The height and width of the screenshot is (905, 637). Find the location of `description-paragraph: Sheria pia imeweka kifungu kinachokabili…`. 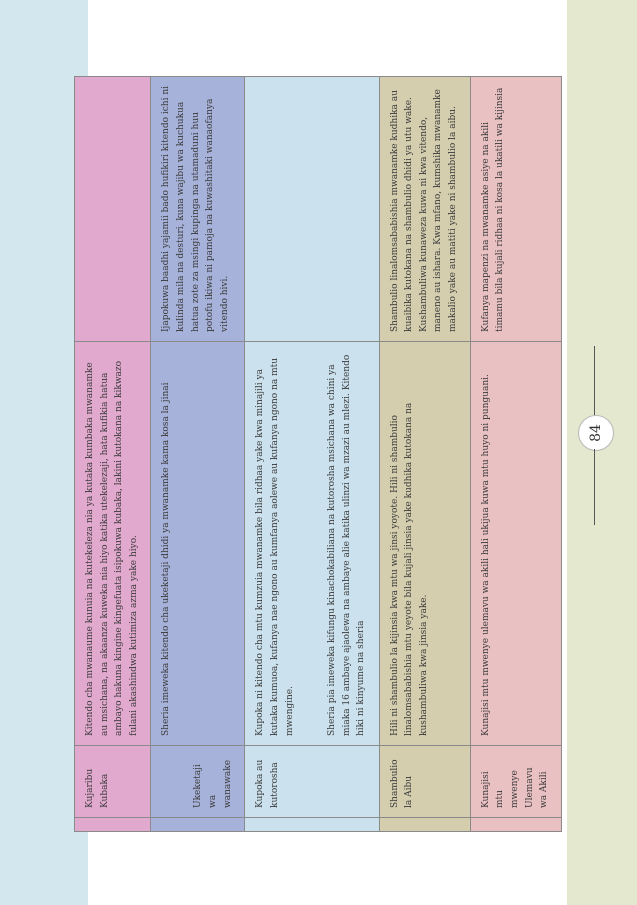

description-paragraph: Sheria pia imeweka kifungu kinachokabili… is located at coordinates (347, 545).